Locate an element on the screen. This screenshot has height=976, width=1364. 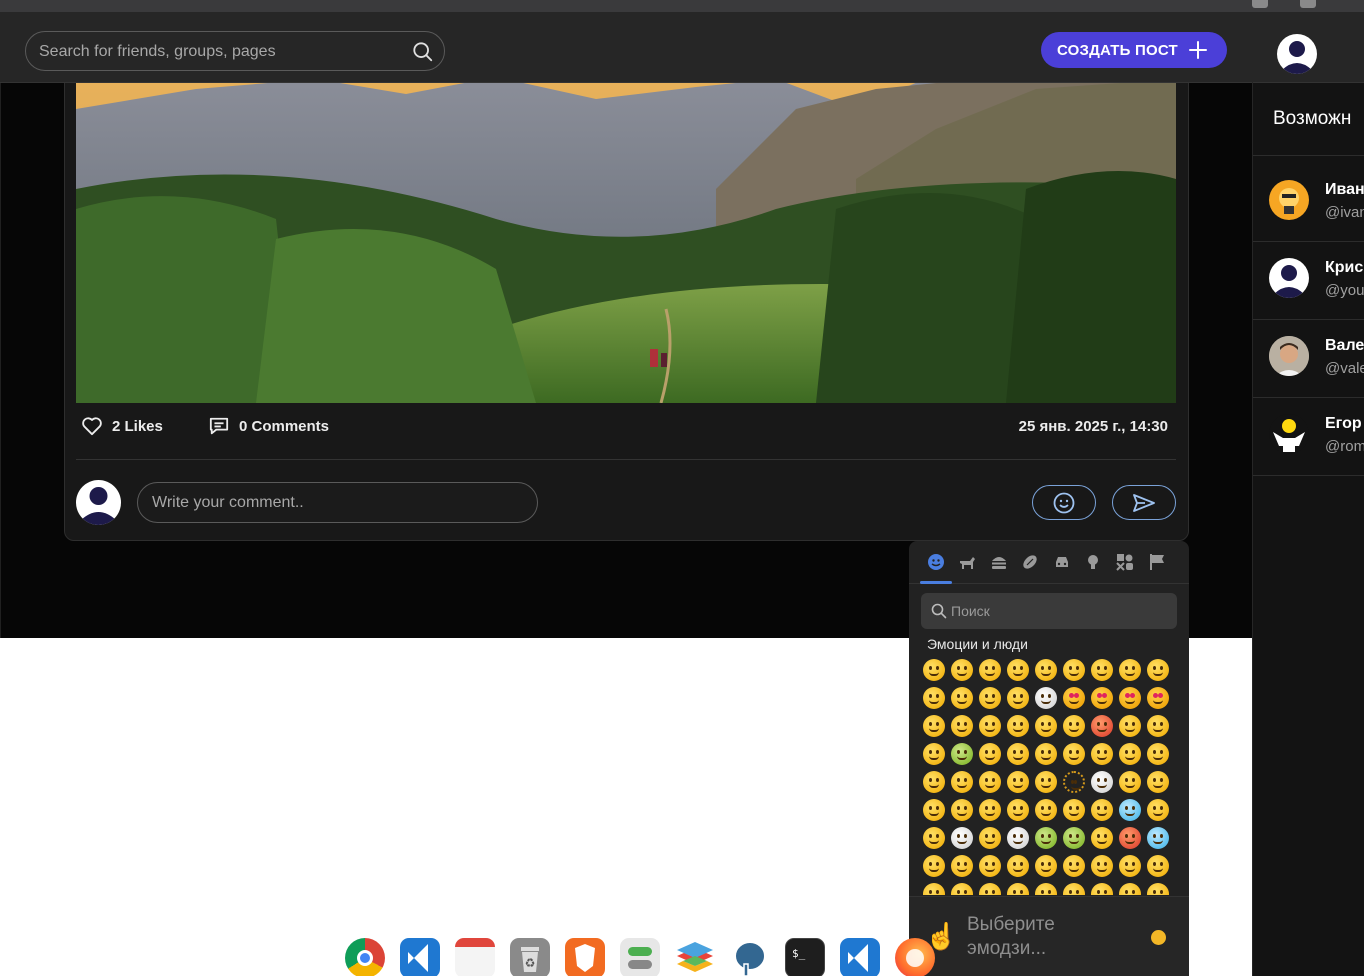
create-post-button: СОЗДАТЬ ПОСТ is located at coordinates (1134, 50).